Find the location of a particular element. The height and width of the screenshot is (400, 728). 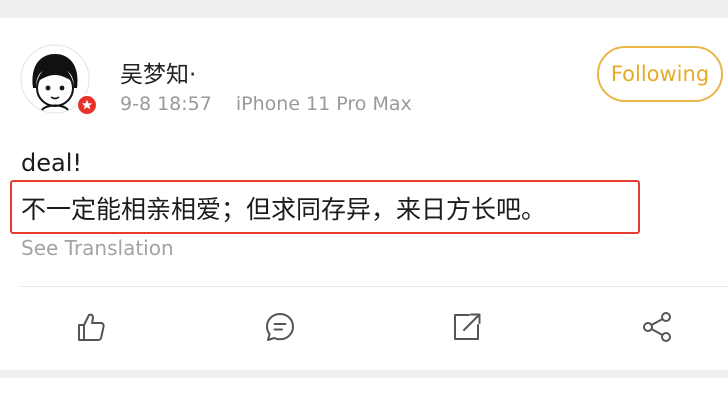

like-icon is located at coordinates (91, 327).